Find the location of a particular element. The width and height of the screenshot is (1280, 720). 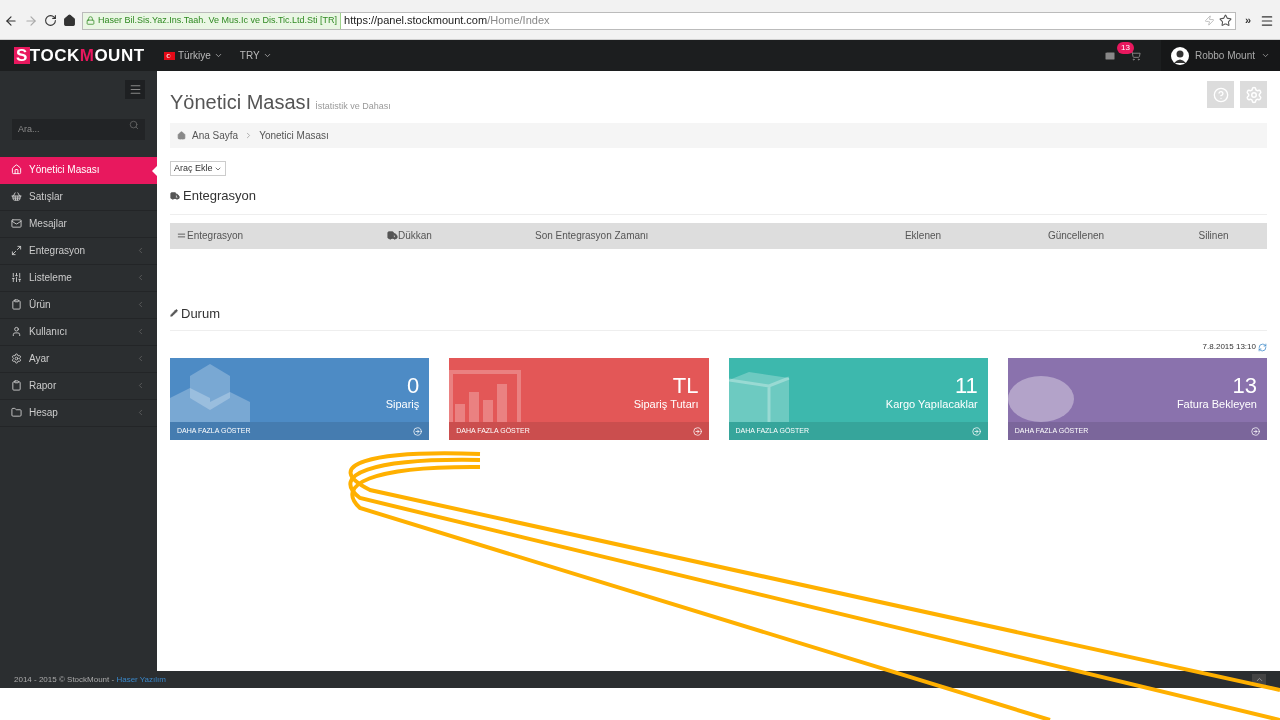

column-header: Eklenen is located at coordinates (923, 236).